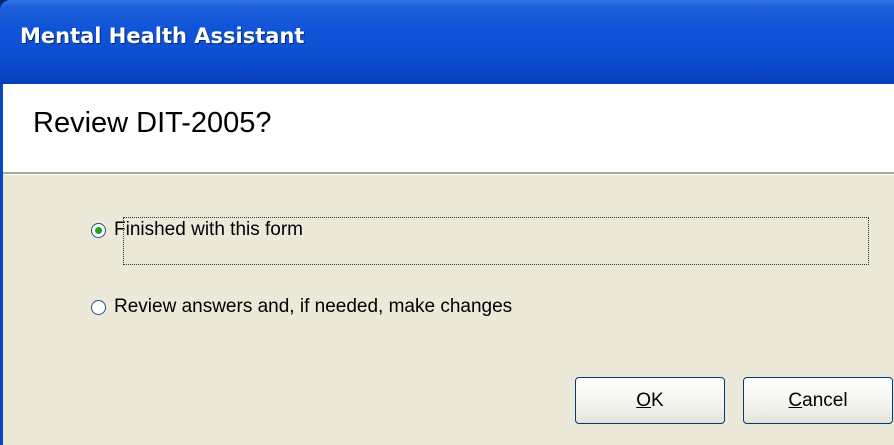 The width and height of the screenshot is (894, 445). Describe the element at coordinates (98, 230) in the screenshot. I see `radio-button-selected` at that location.